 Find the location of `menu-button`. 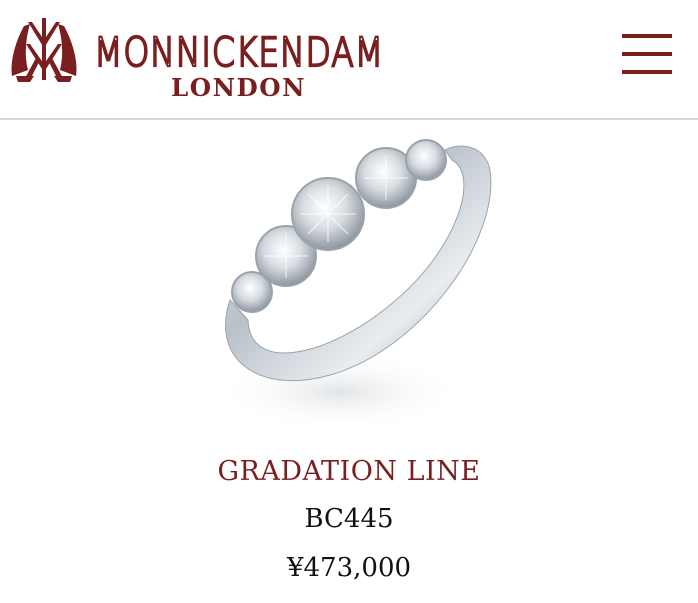

menu-button is located at coordinates (647, 56).